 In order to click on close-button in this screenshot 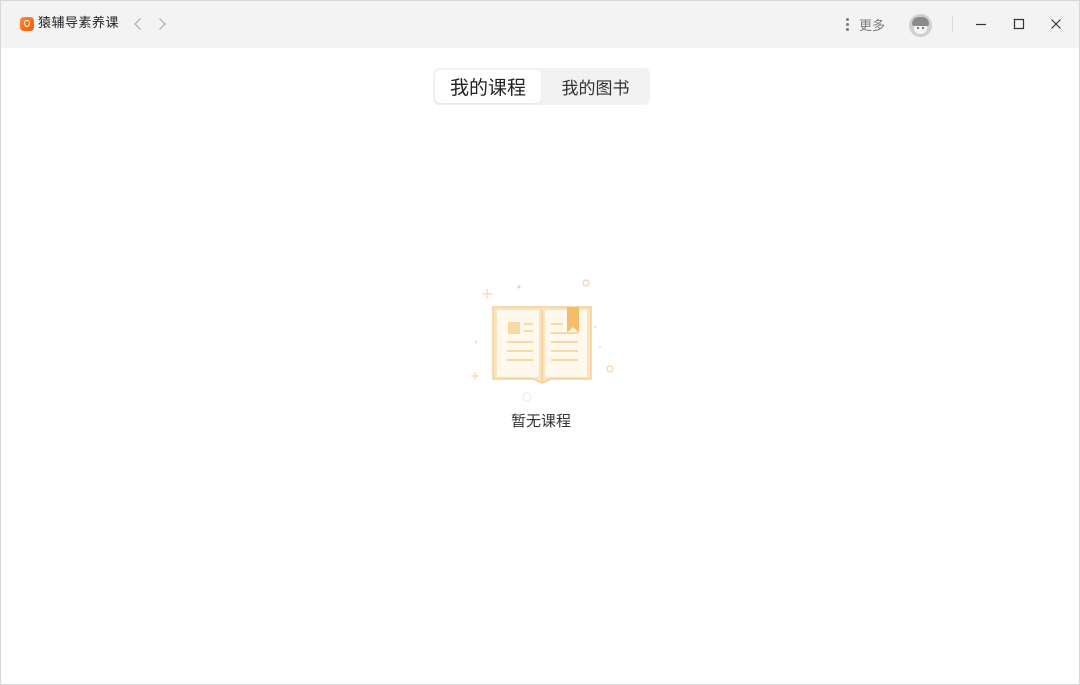, I will do `click(1056, 24)`.